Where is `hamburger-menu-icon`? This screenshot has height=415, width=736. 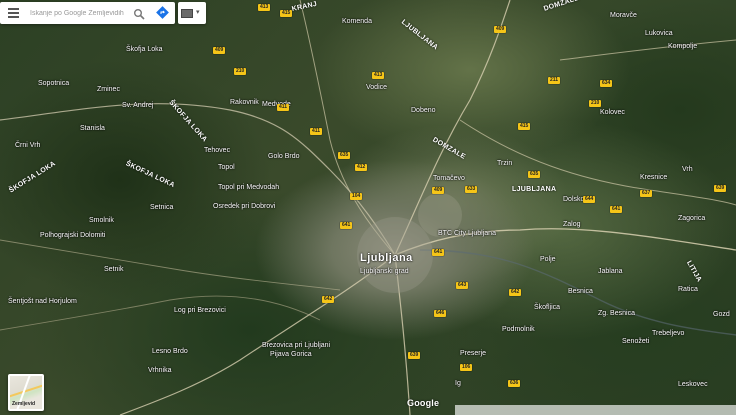
hamburger-menu-icon is located at coordinates (13, 13).